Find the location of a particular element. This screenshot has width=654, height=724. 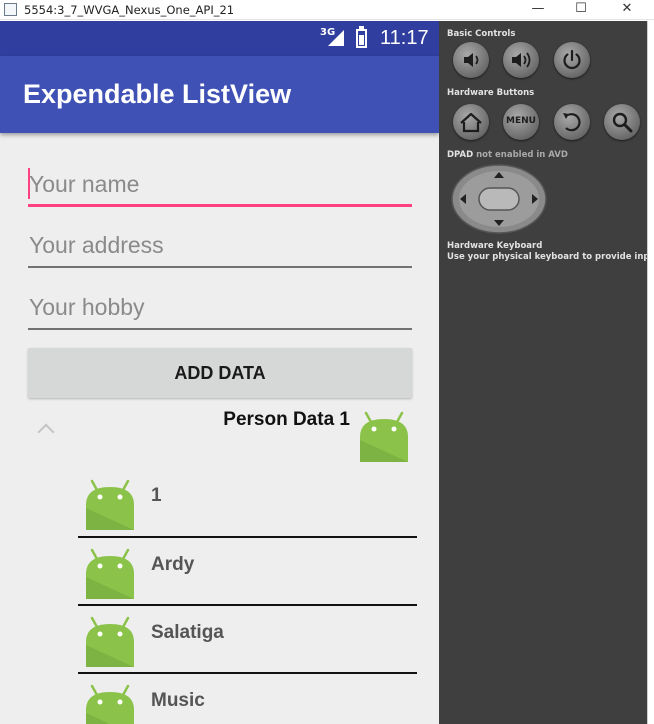

dpad-label: DPAD not enabled in AVD is located at coordinates (507, 155).